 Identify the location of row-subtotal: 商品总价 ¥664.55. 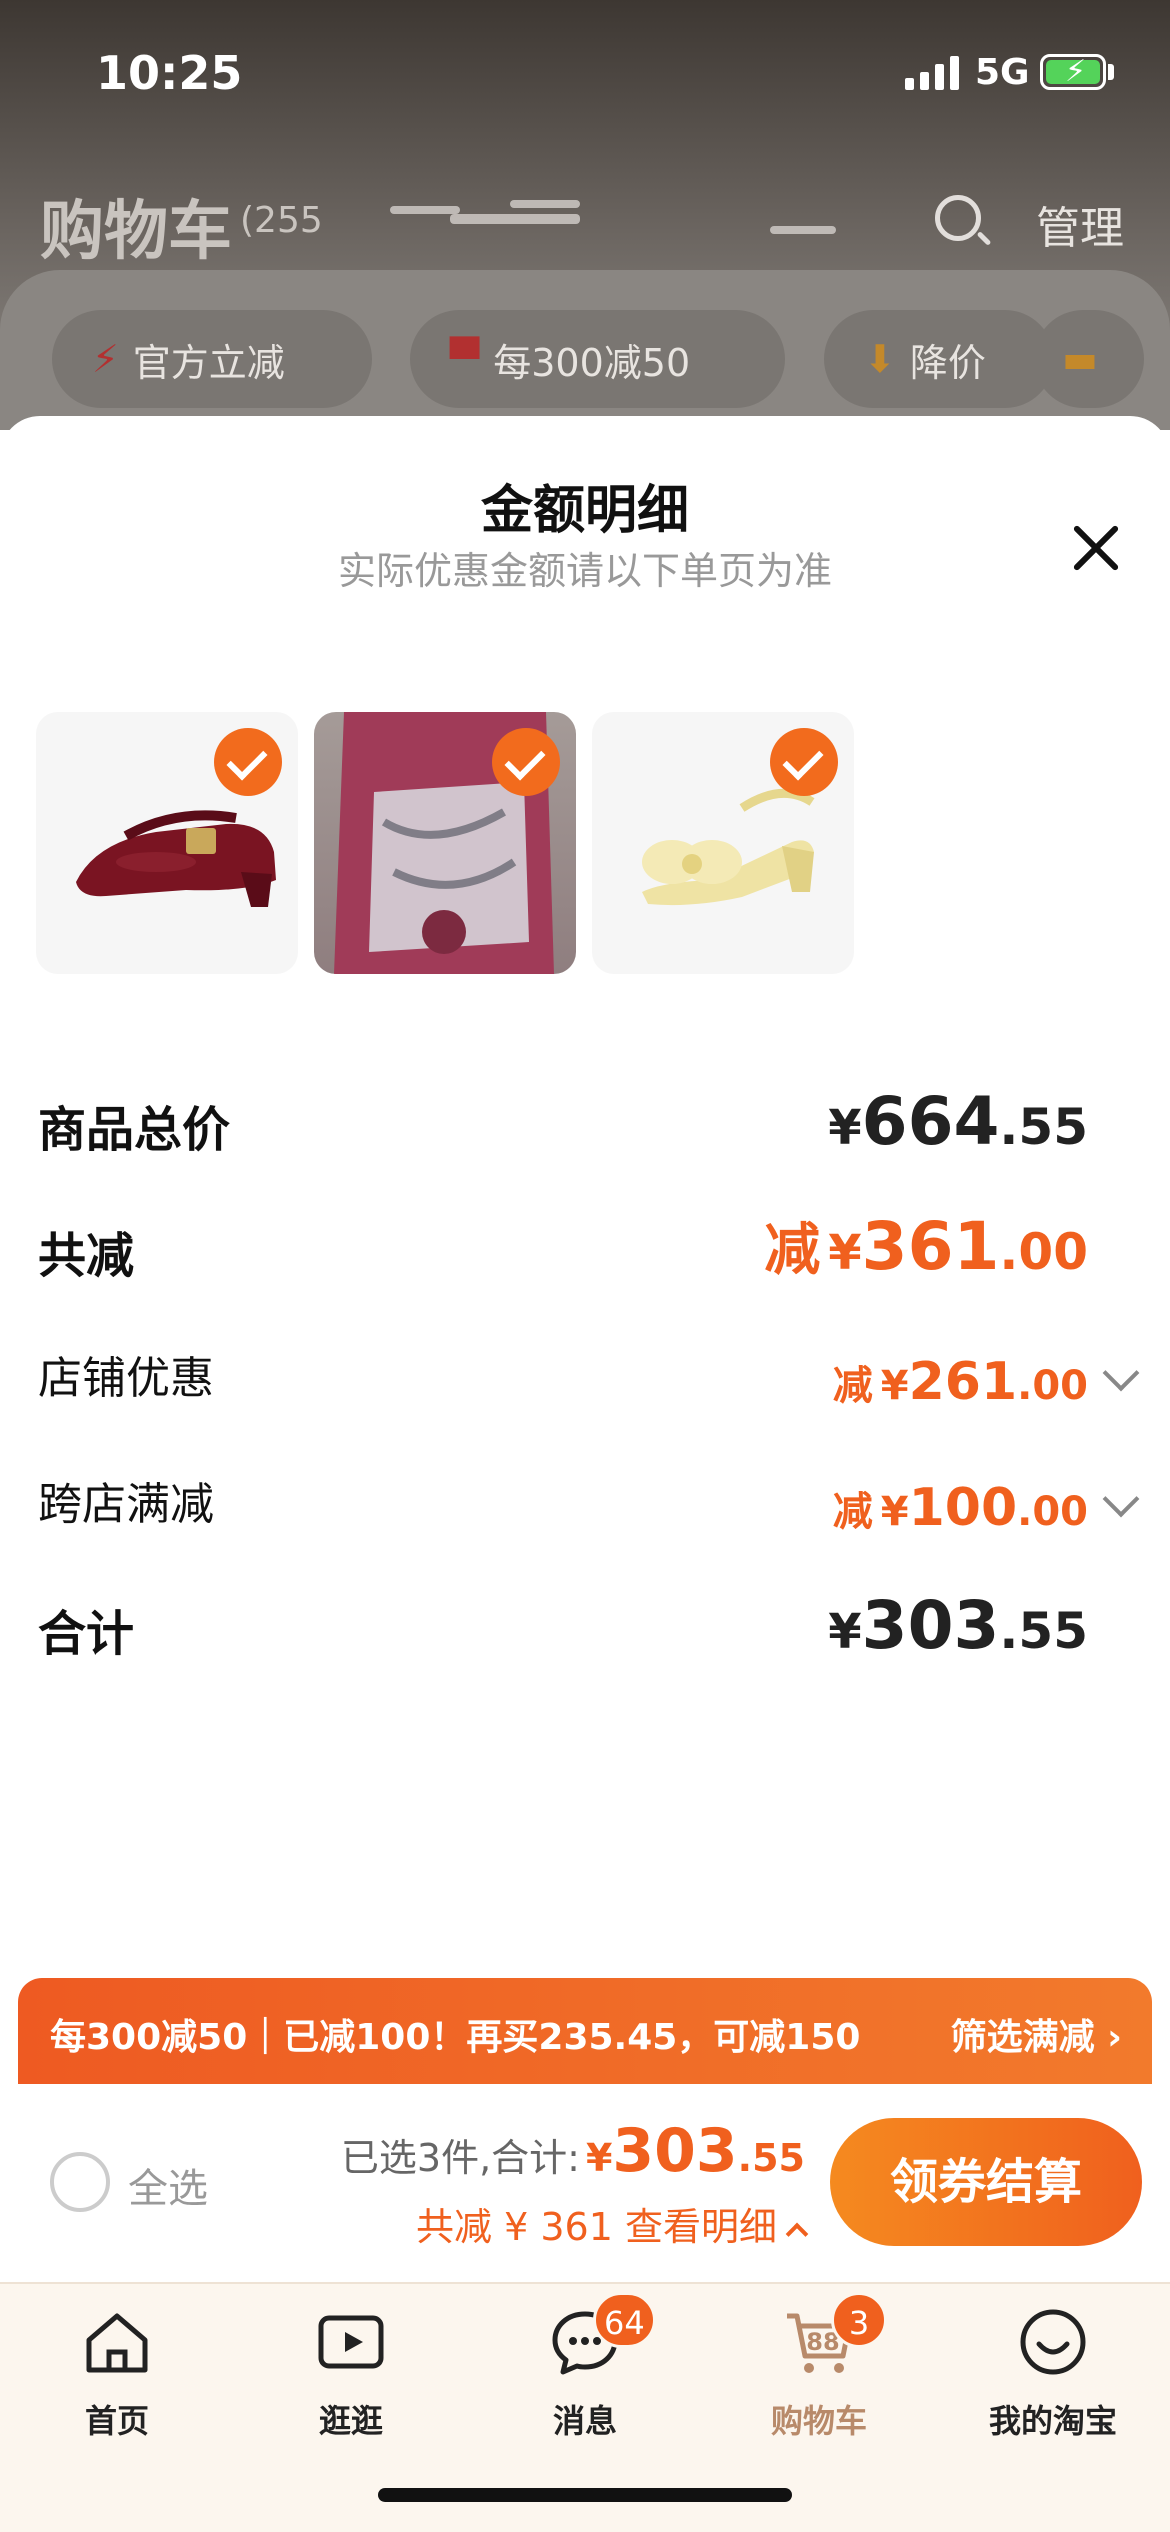
(588, 1125).